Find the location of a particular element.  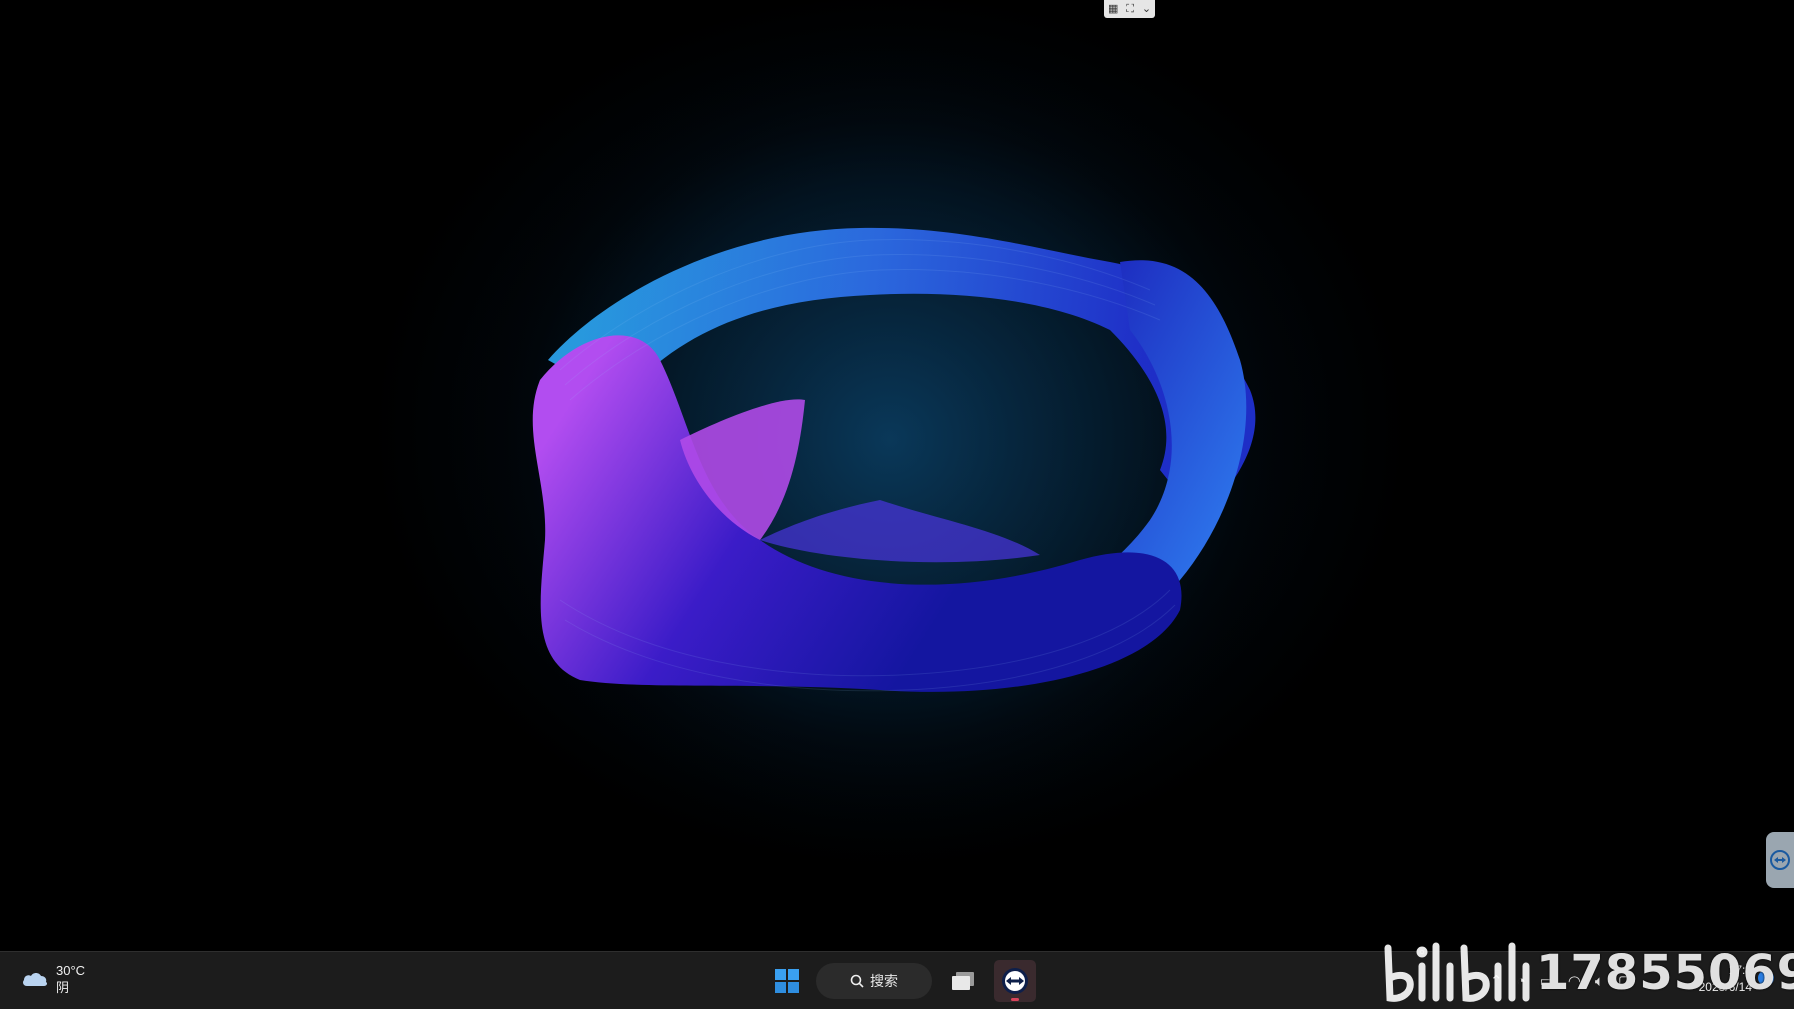

weather-temperature: 30°C is located at coordinates (71, 970).